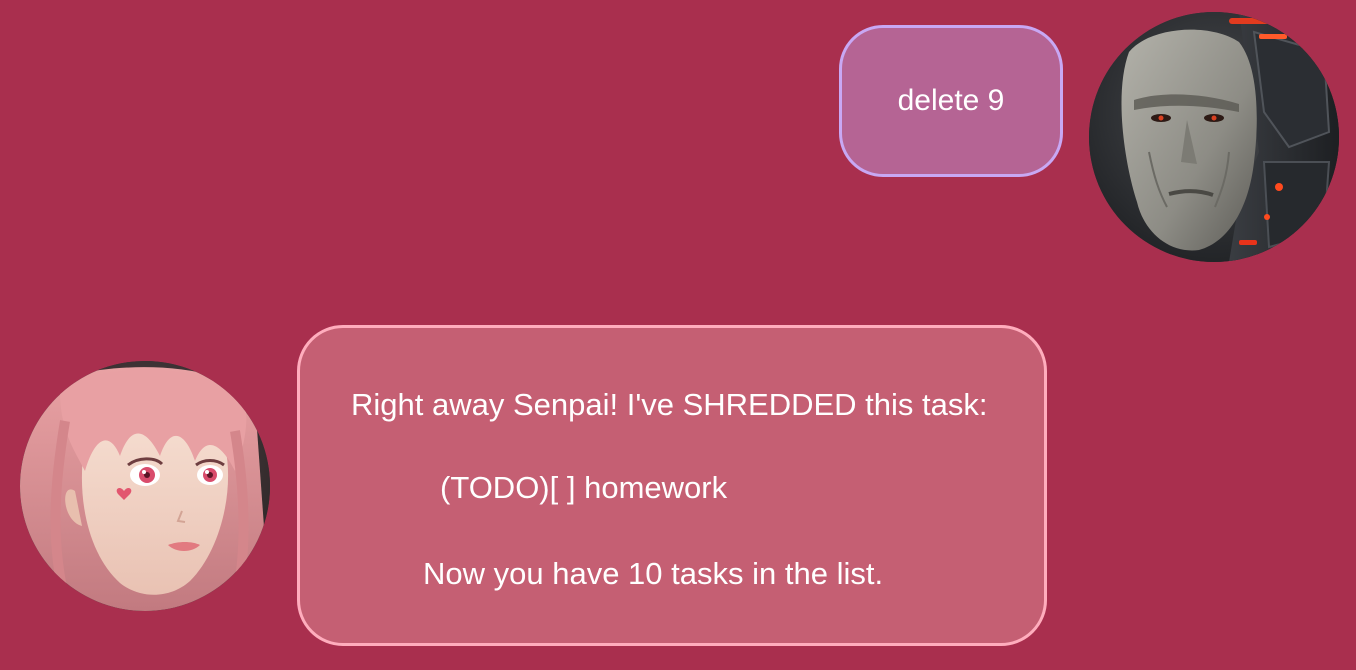 The height and width of the screenshot is (670, 1356). What do you see at coordinates (584, 487) in the screenshot?
I see `bot-message-line-task: (TODO)[ ] homework` at bounding box center [584, 487].